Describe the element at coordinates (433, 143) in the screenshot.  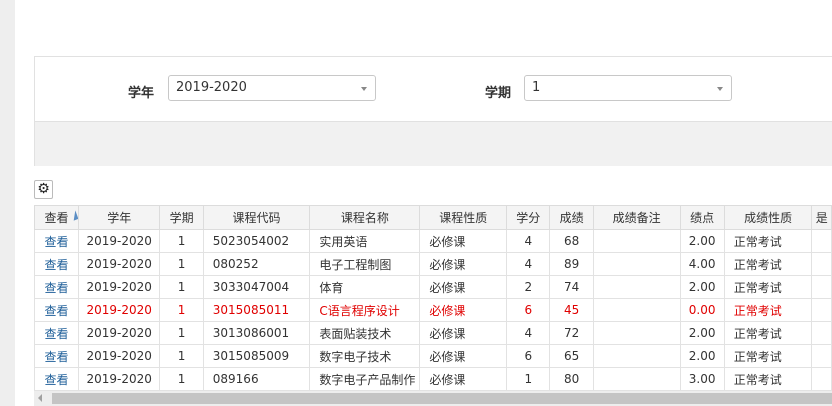
I see `filter-panel-footer` at that location.